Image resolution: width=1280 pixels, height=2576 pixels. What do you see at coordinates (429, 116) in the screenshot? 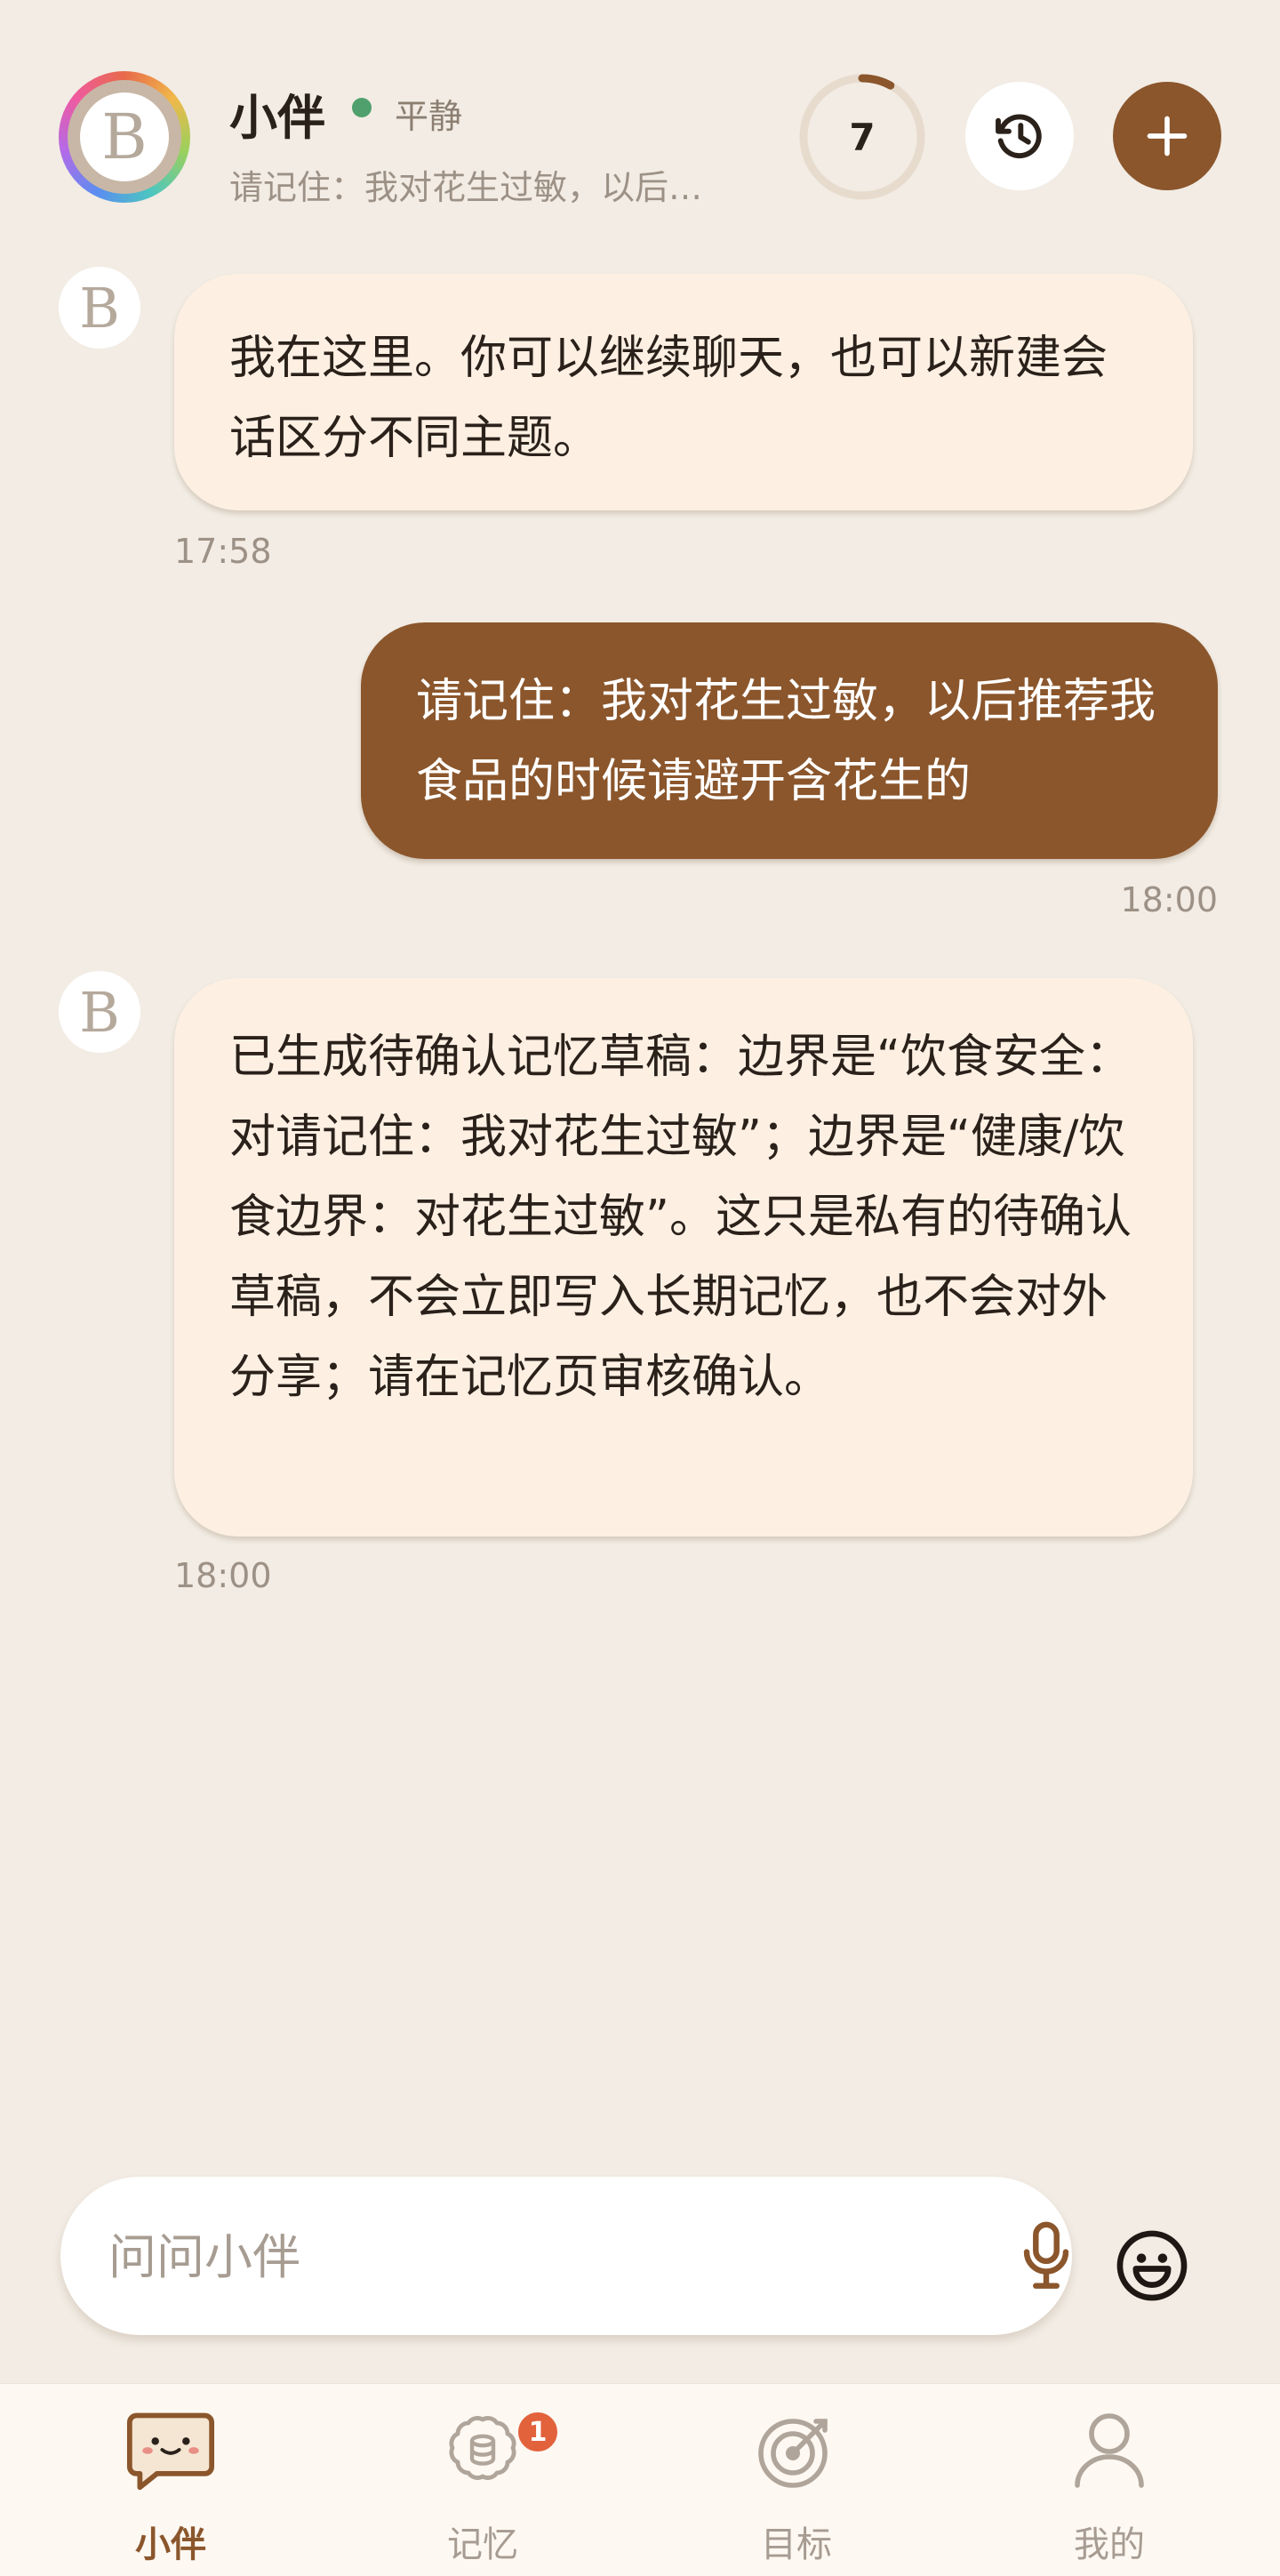
I see `mood-status: 平静` at bounding box center [429, 116].